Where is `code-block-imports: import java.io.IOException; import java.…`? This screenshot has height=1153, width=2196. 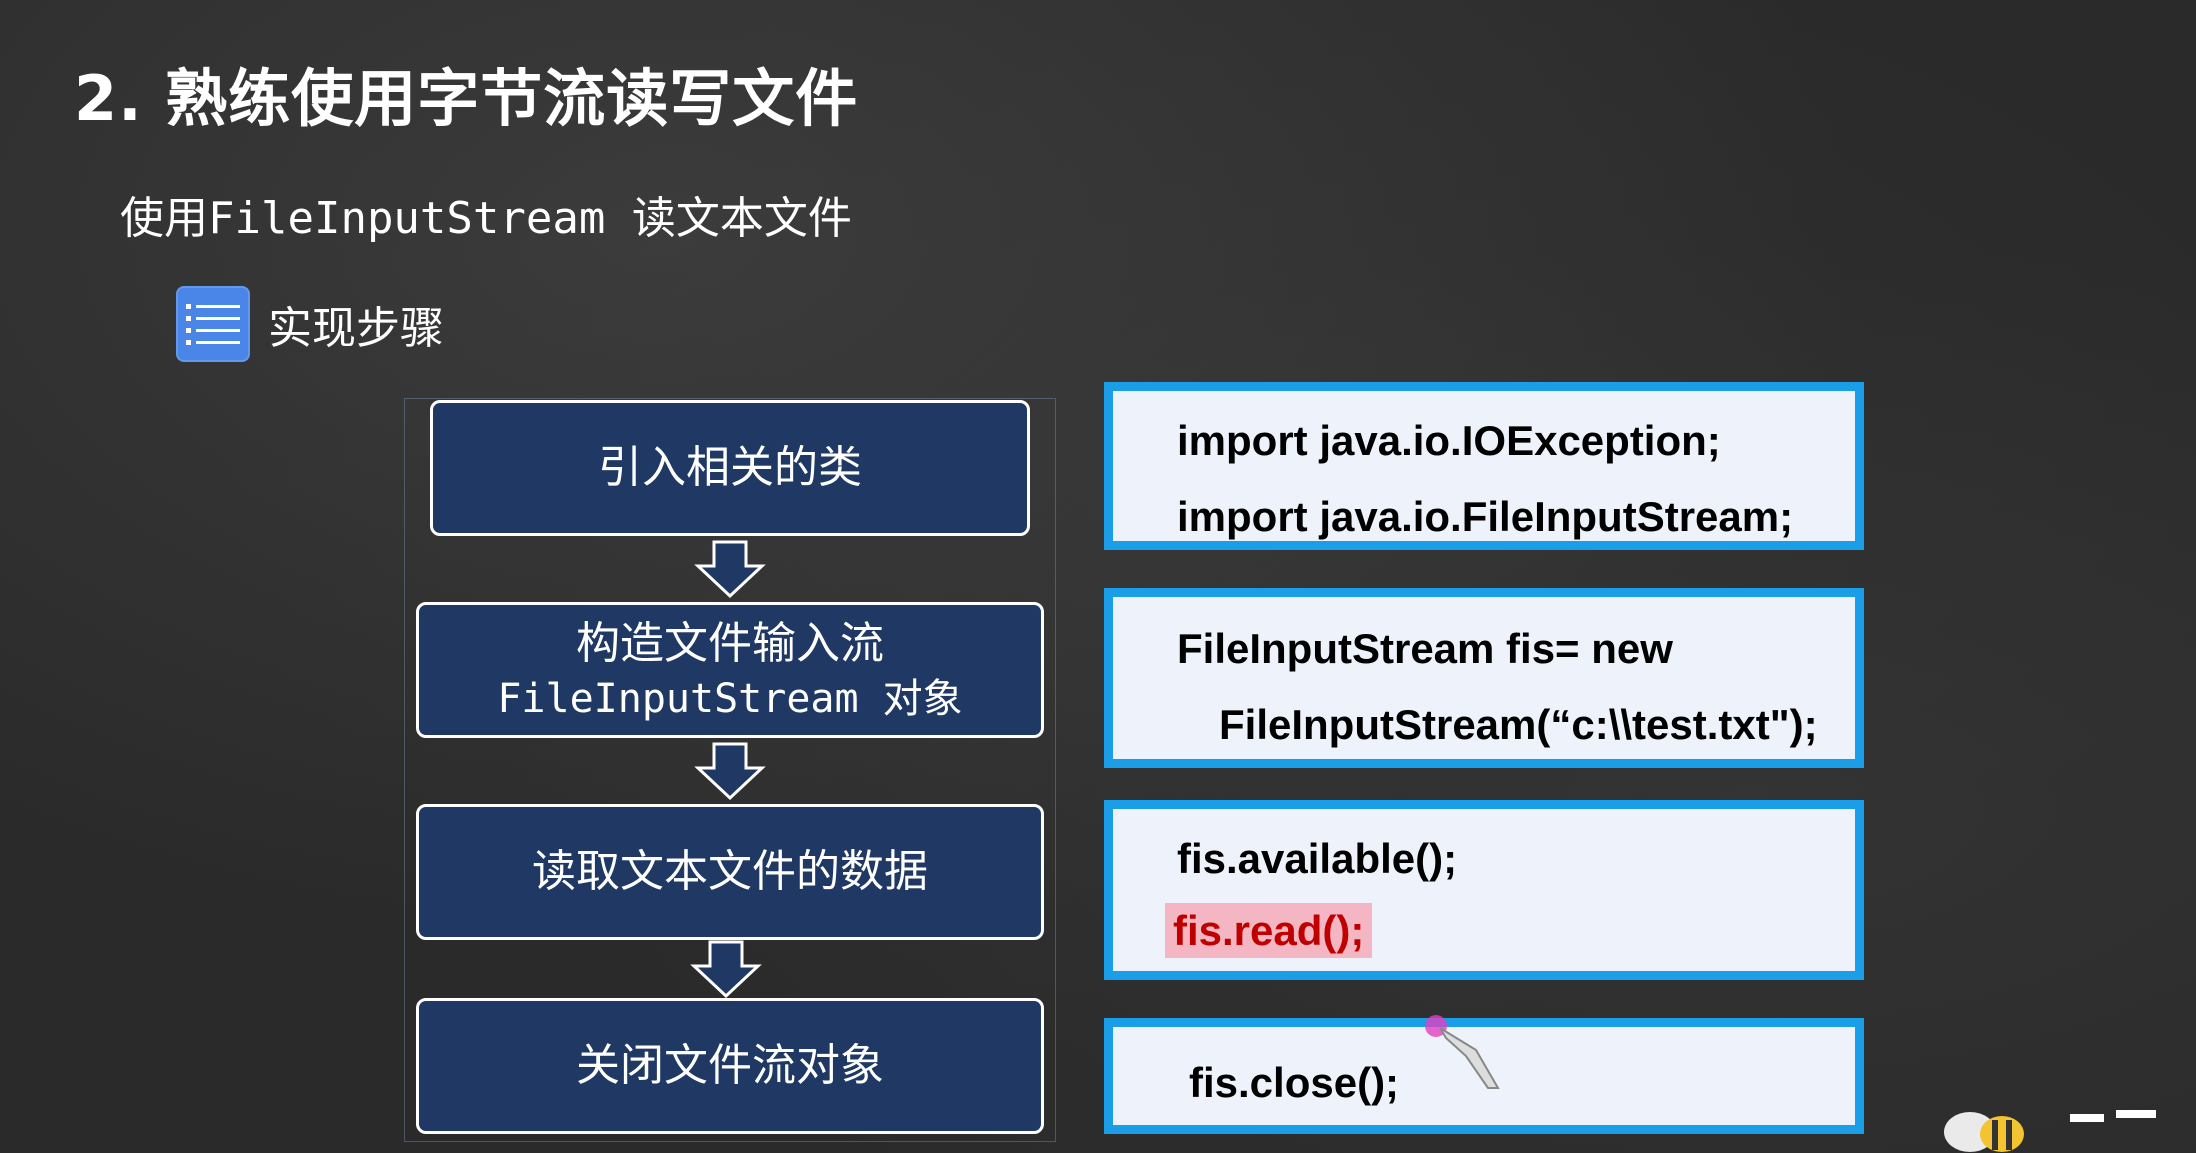 code-block-imports: import java.io.IOException; import java.… is located at coordinates (1484, 466).